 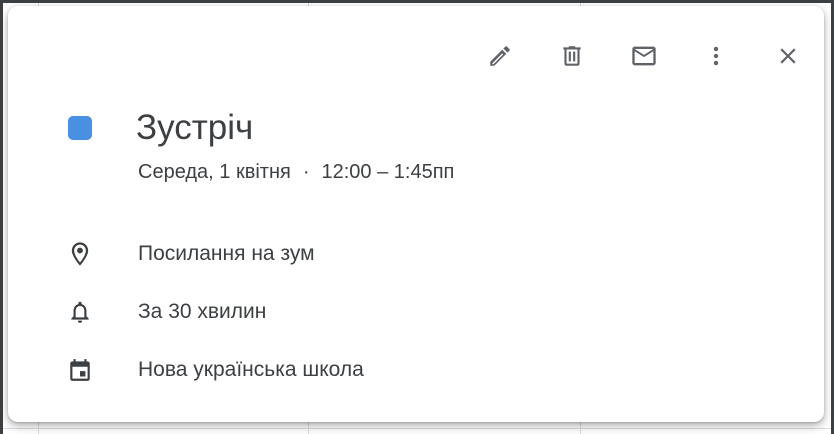 I want to click on close-button, so click(x=788, y=56).